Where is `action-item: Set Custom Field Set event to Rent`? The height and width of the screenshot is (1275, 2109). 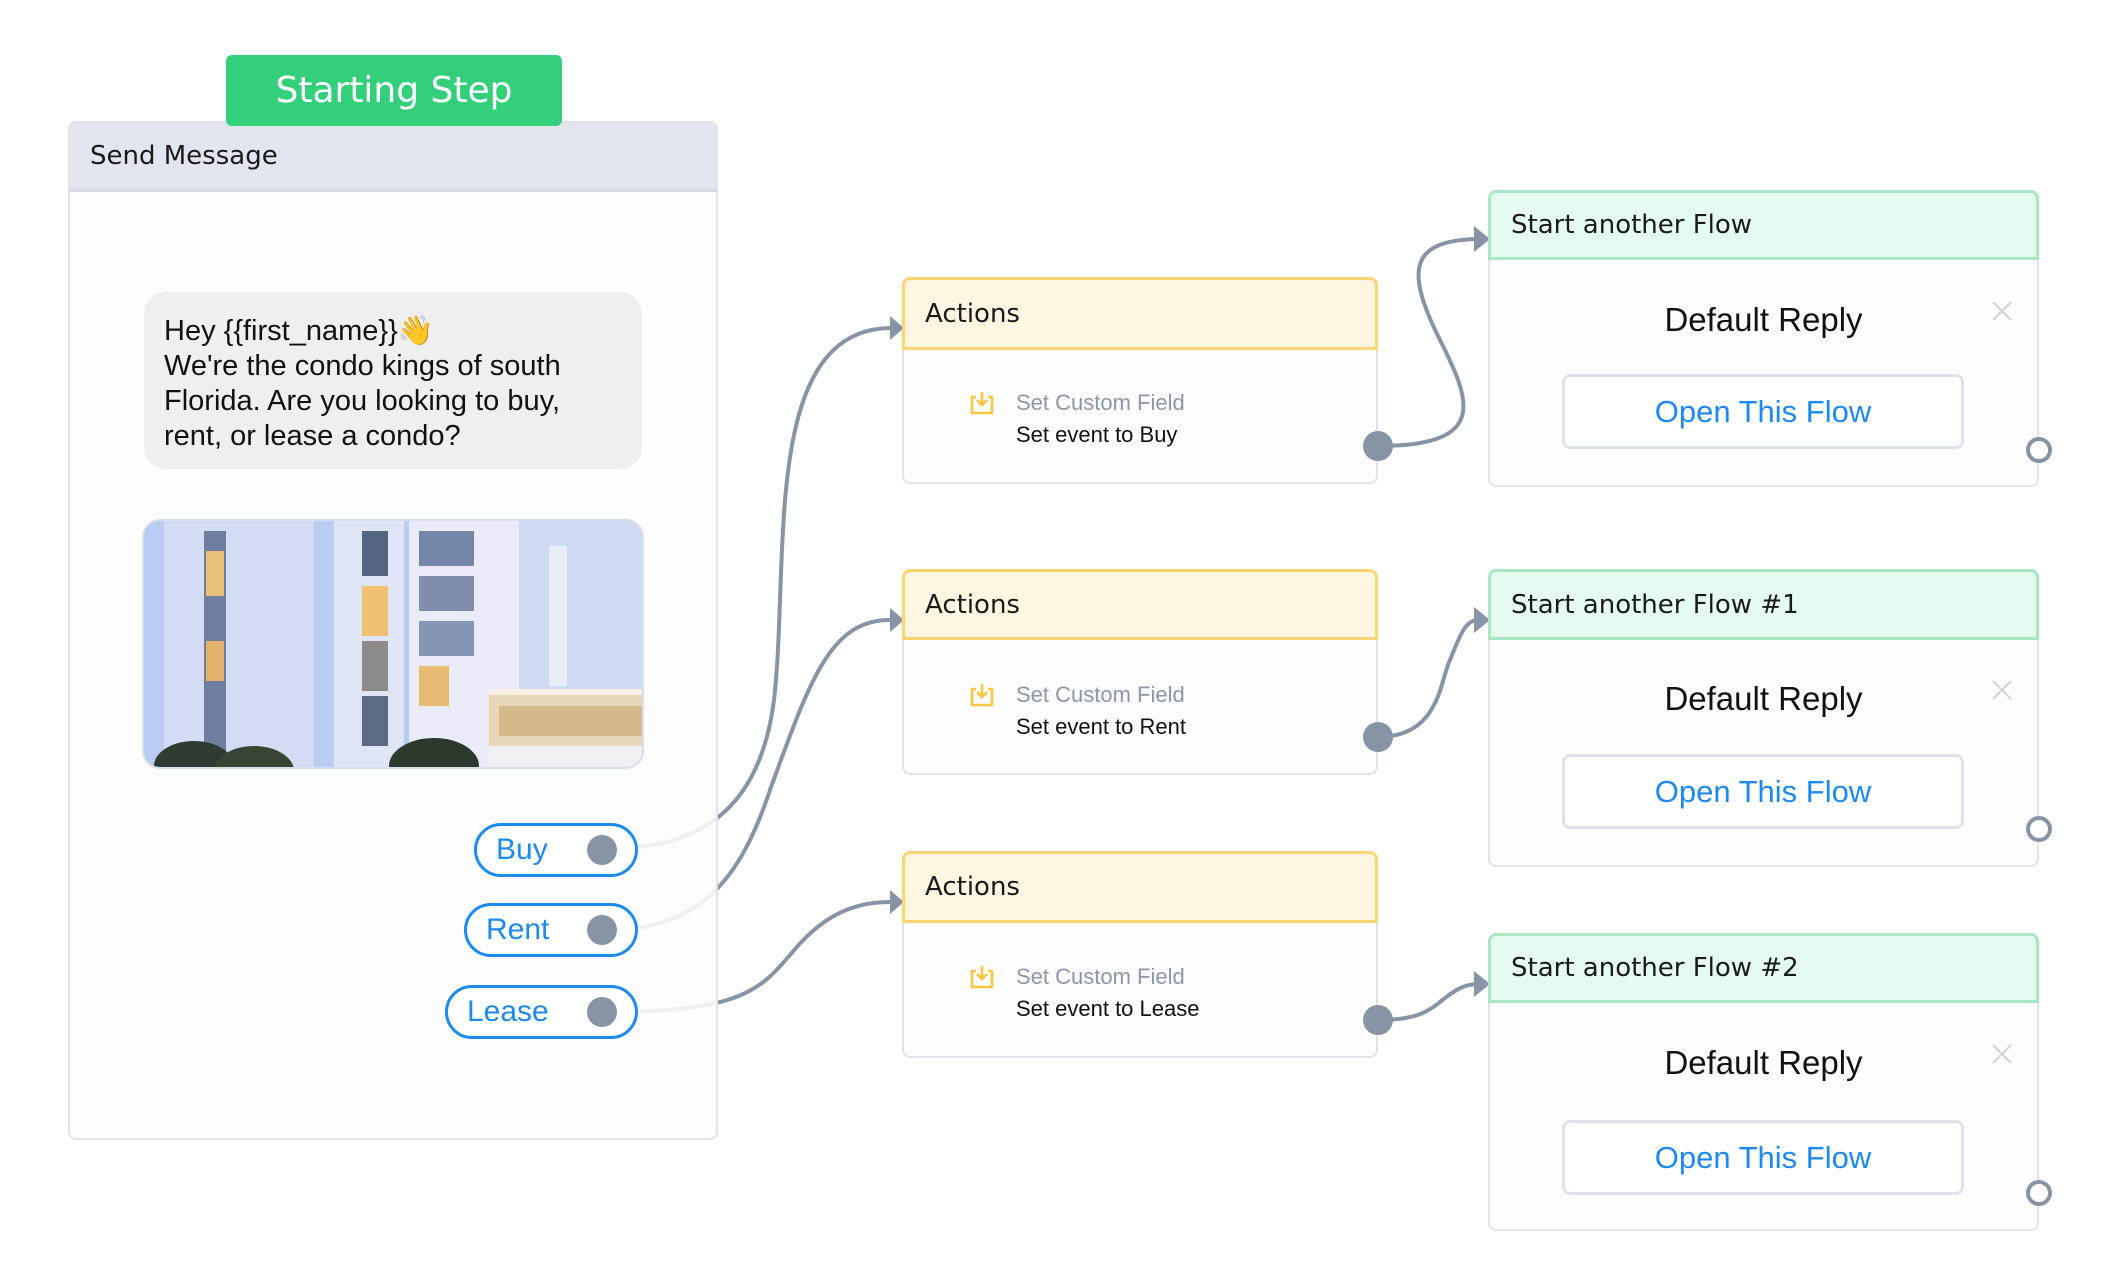
action-item: Set Custom Field Set event to Rent is located at coordinates (1077, 711).